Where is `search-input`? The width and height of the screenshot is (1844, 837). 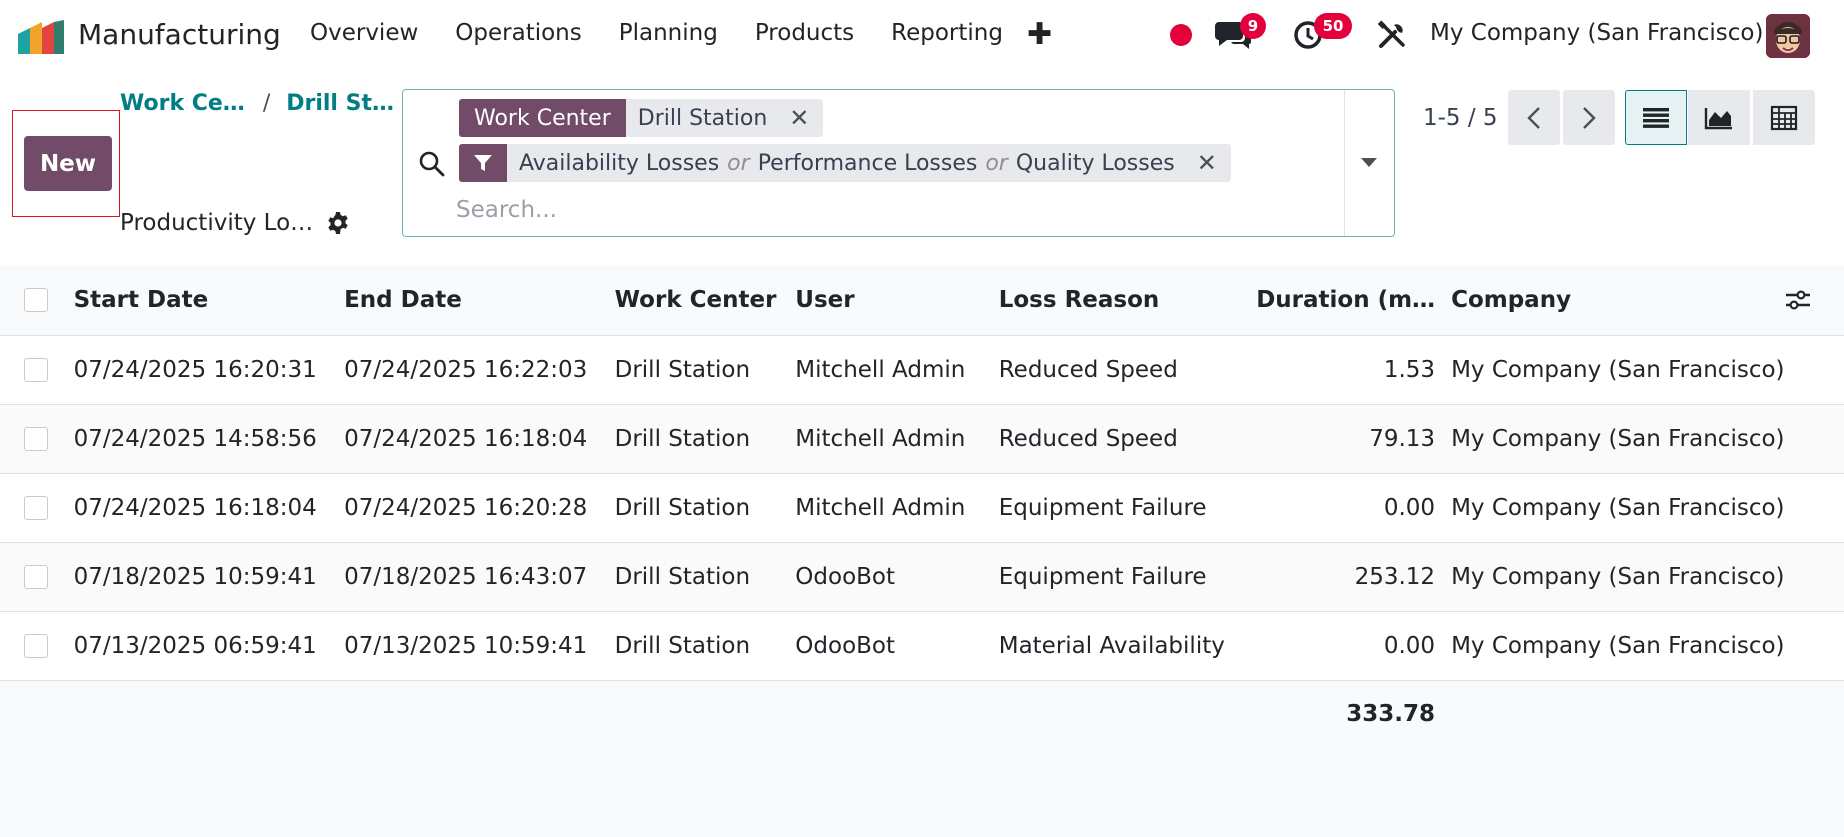
search-input is located at coordinates (891, 210).